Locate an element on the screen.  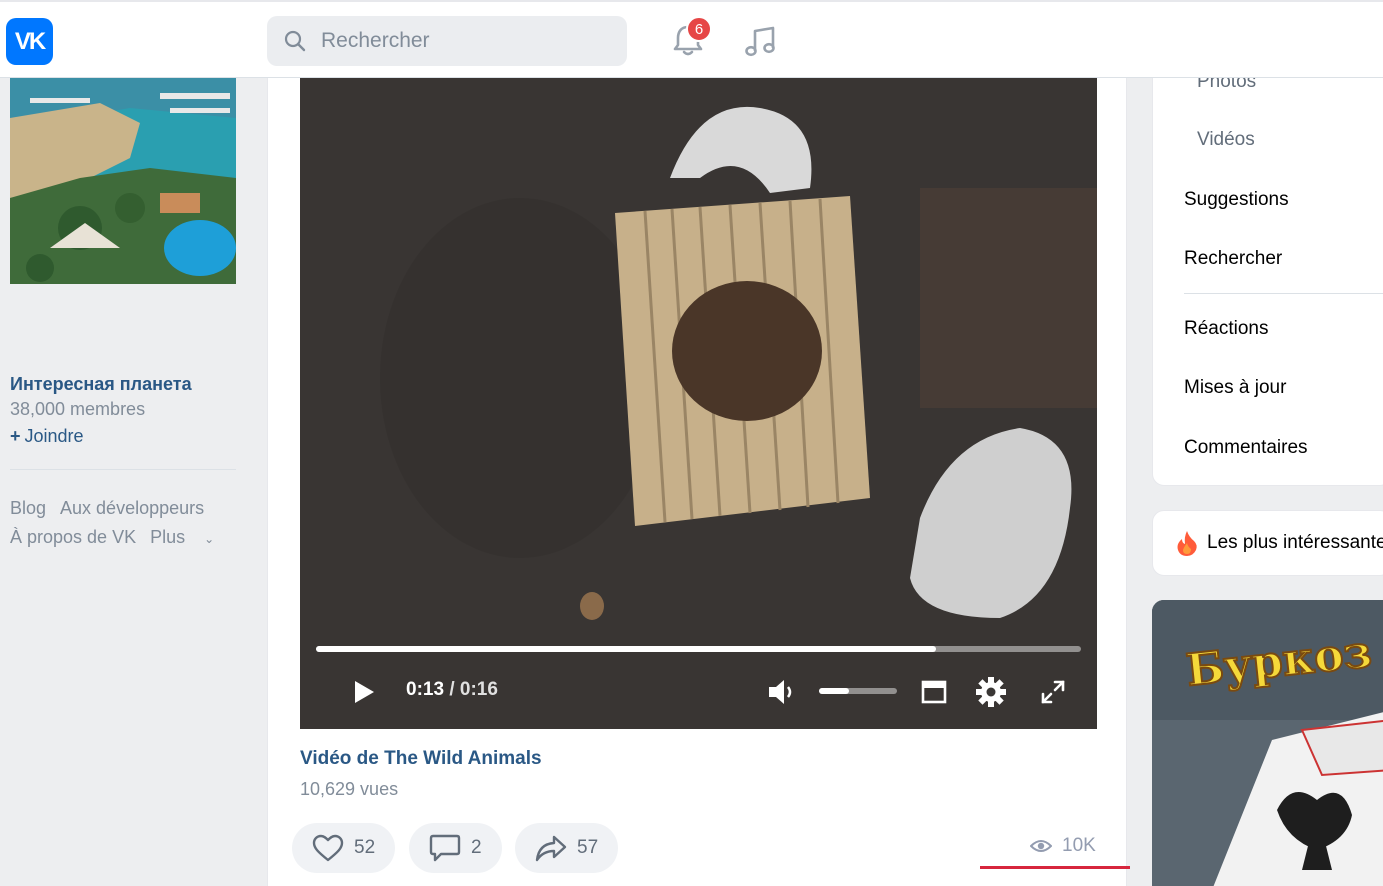
trending-button: Les plus intéressantes is located at coordinates (1267, 543).